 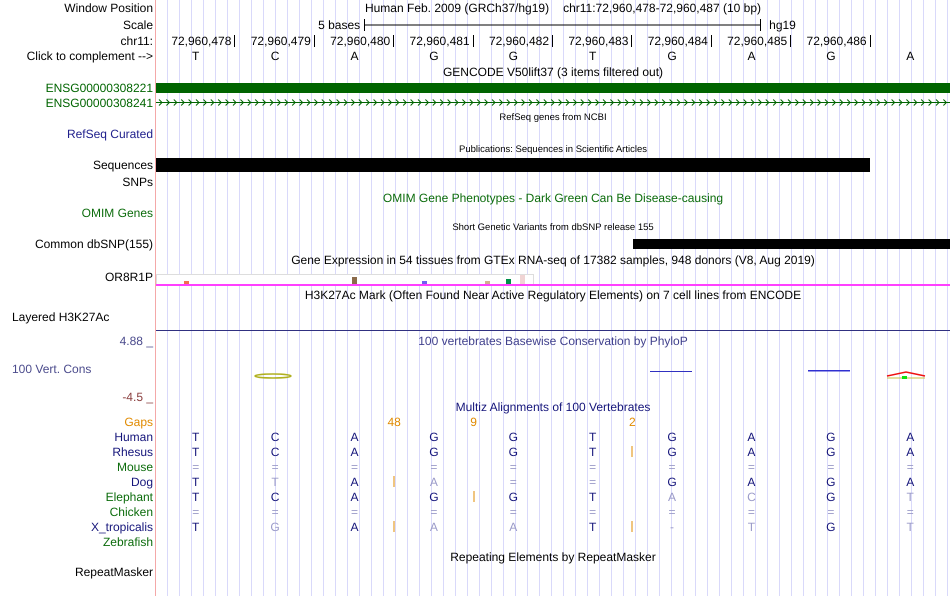 What do you see at coordinates (680, 40) in the screenshot?
I see `position-label: 72,960,484` at bounding box center [680, 40].